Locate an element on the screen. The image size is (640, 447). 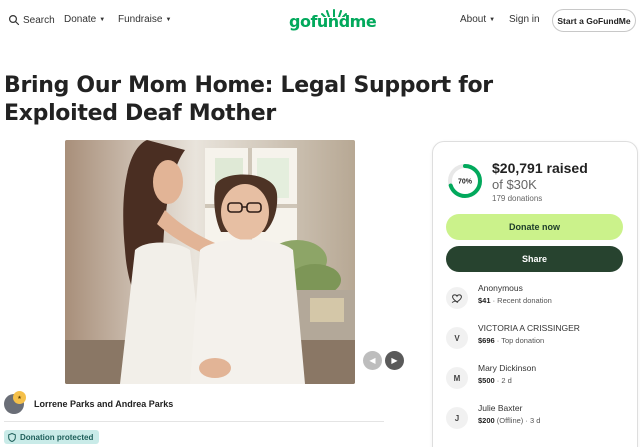
donation-item: J Julie Baxter $200 (Offline) · 3 d is located at coordinates (536, 417).